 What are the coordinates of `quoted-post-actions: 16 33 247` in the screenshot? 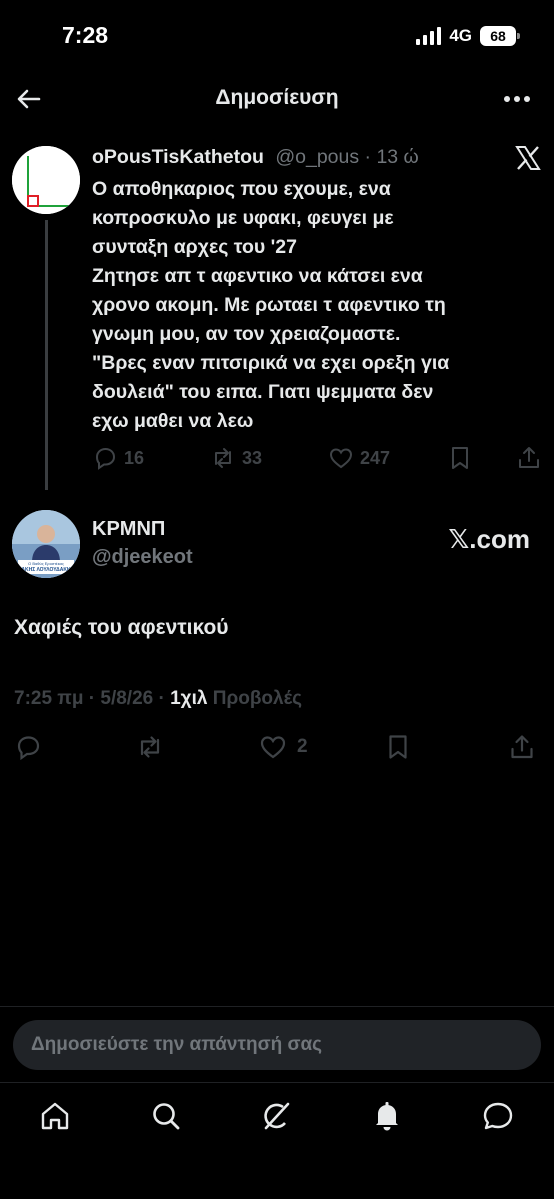 It's located at (317, 460).